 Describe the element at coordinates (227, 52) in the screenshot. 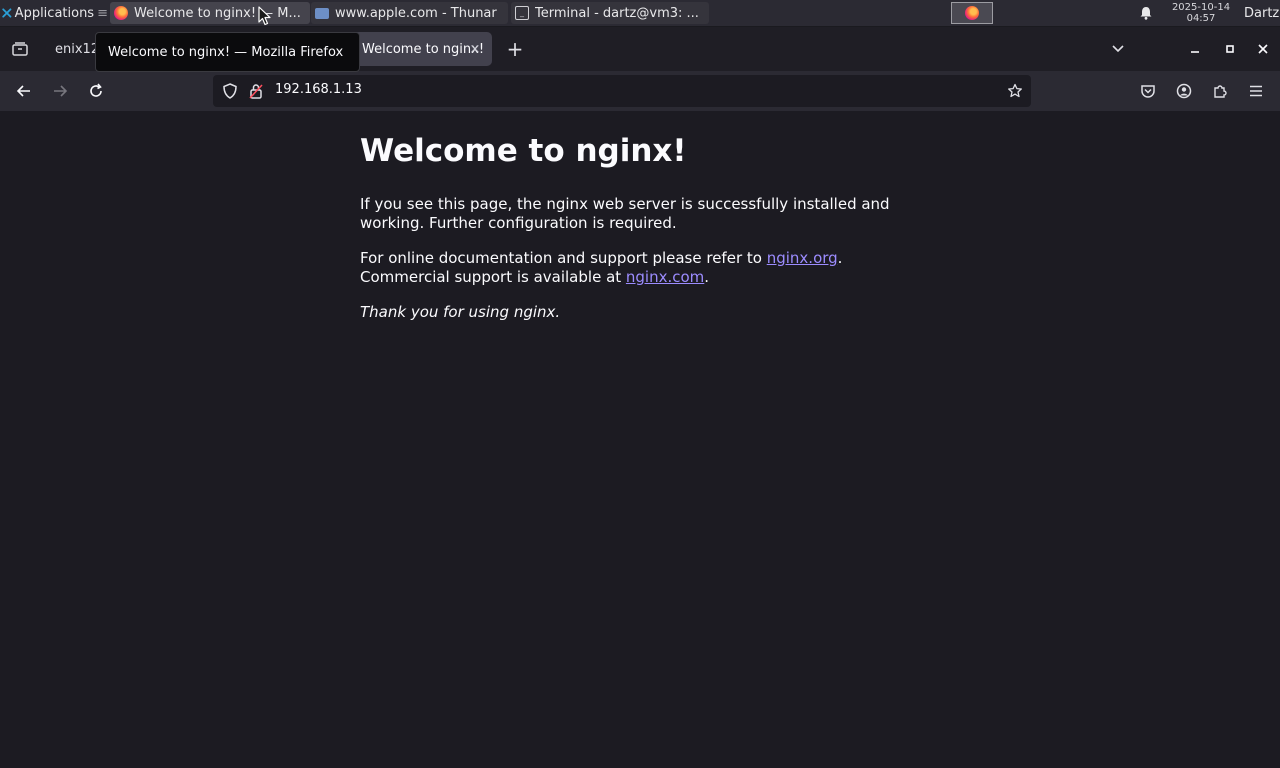

I see `tab-tooltip: Welcome to nginx! — Mozilla Firefox` at that location.